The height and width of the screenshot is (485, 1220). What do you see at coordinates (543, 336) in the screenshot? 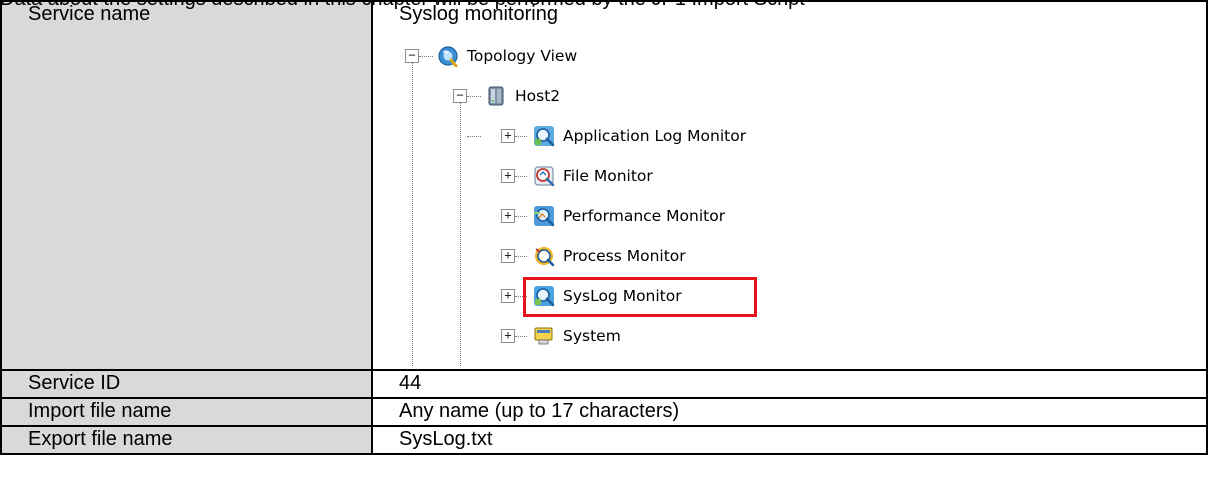
I see `system-icon` at bounding box center [543, 336].